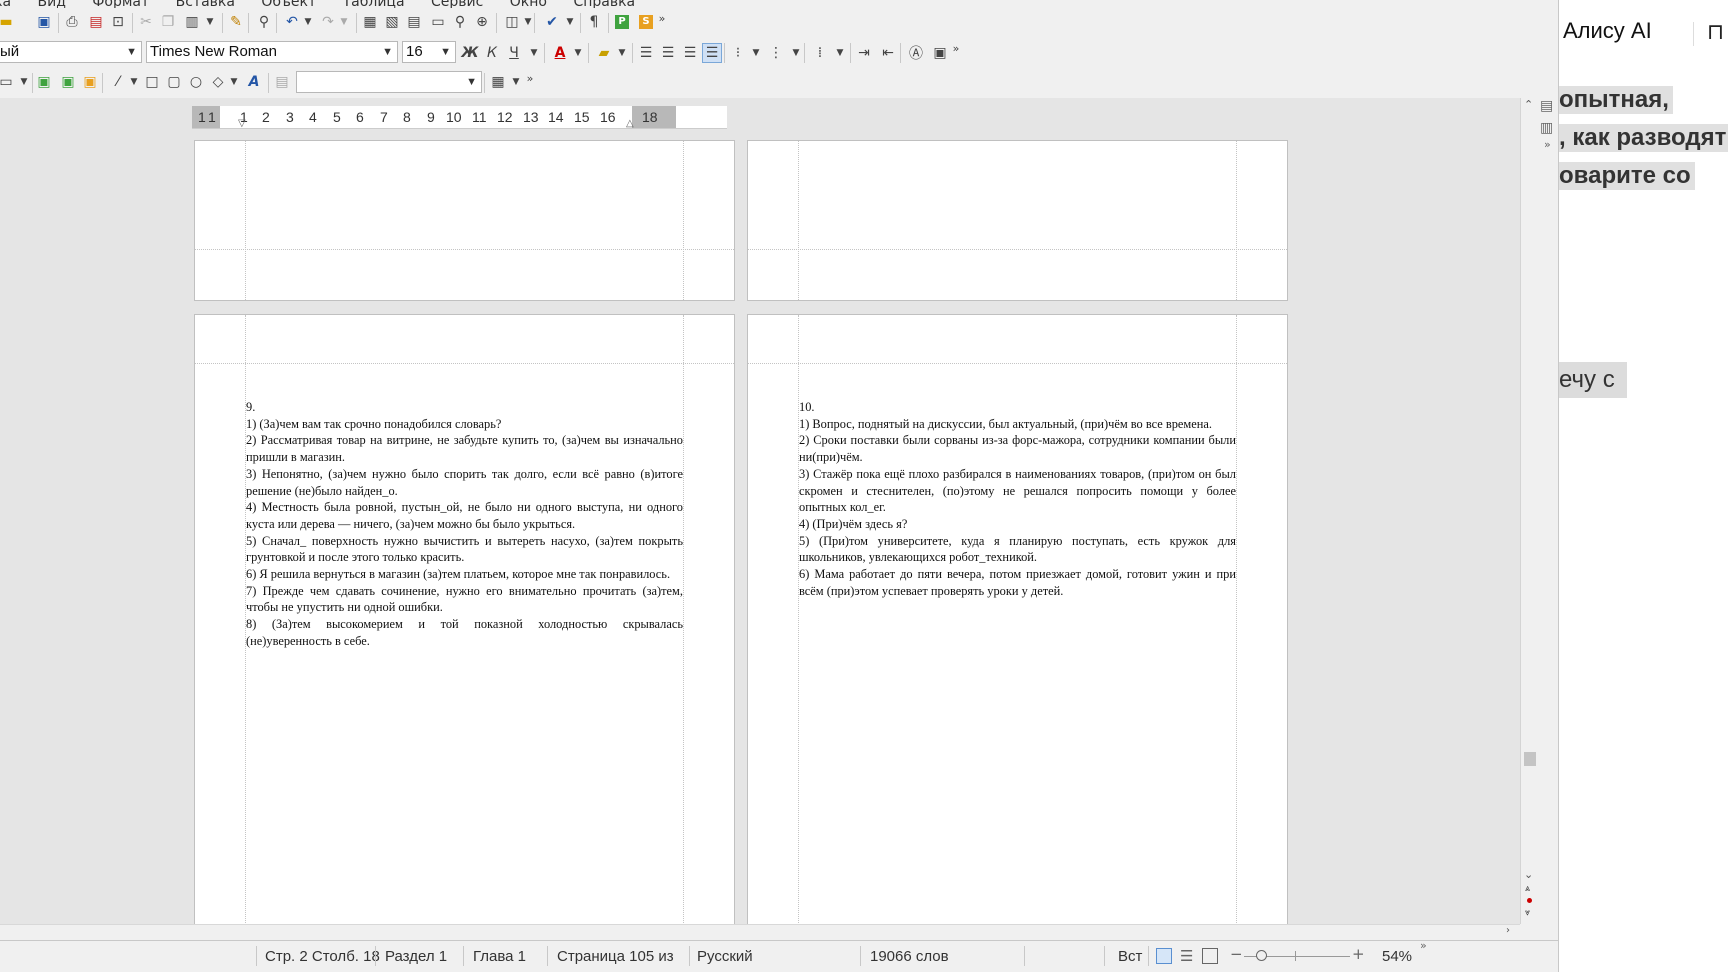  Describe the element at coordinates (254, 82) in the screenshot. I see `fontwork-button: A` at that location.